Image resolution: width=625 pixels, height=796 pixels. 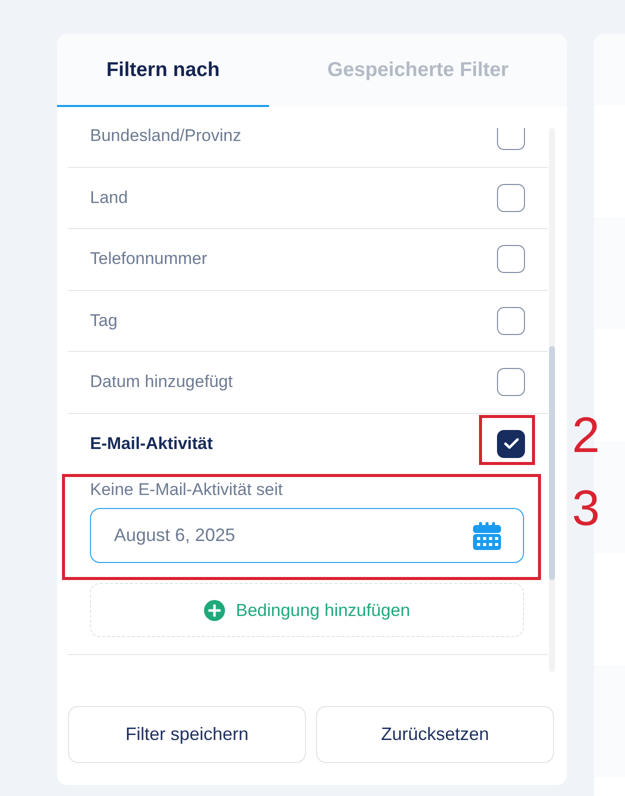 I want to click on plus-circle-icon, so click(x=214, y=610).